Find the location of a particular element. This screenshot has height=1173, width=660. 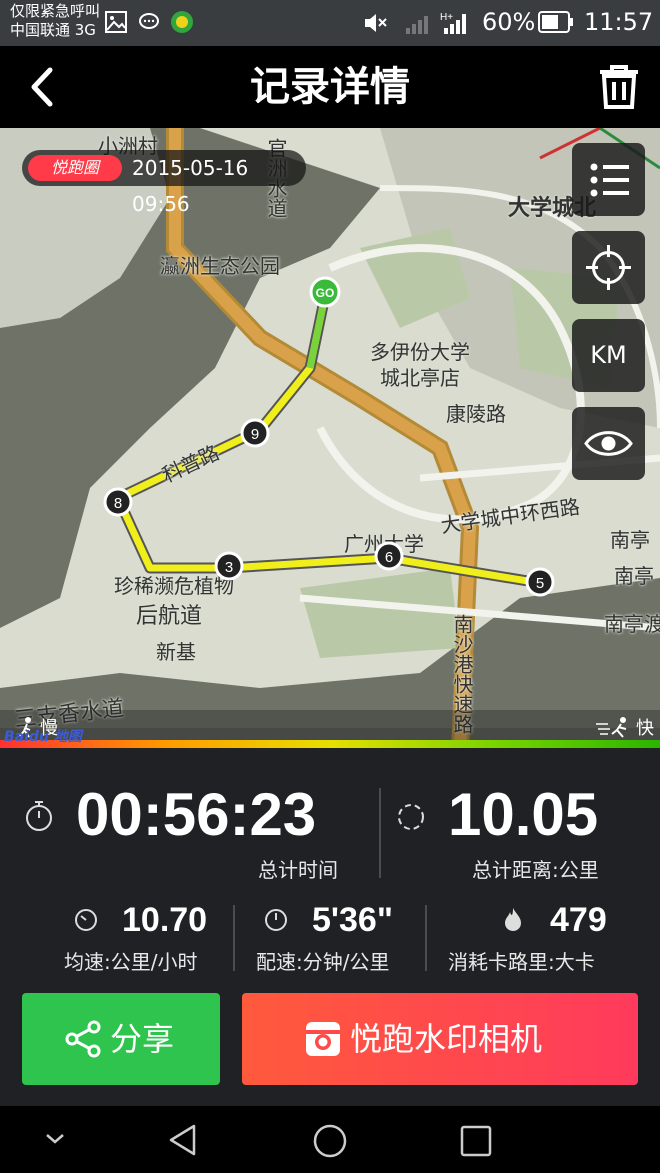

start-marker: GO is located at coordinates (325, 292).